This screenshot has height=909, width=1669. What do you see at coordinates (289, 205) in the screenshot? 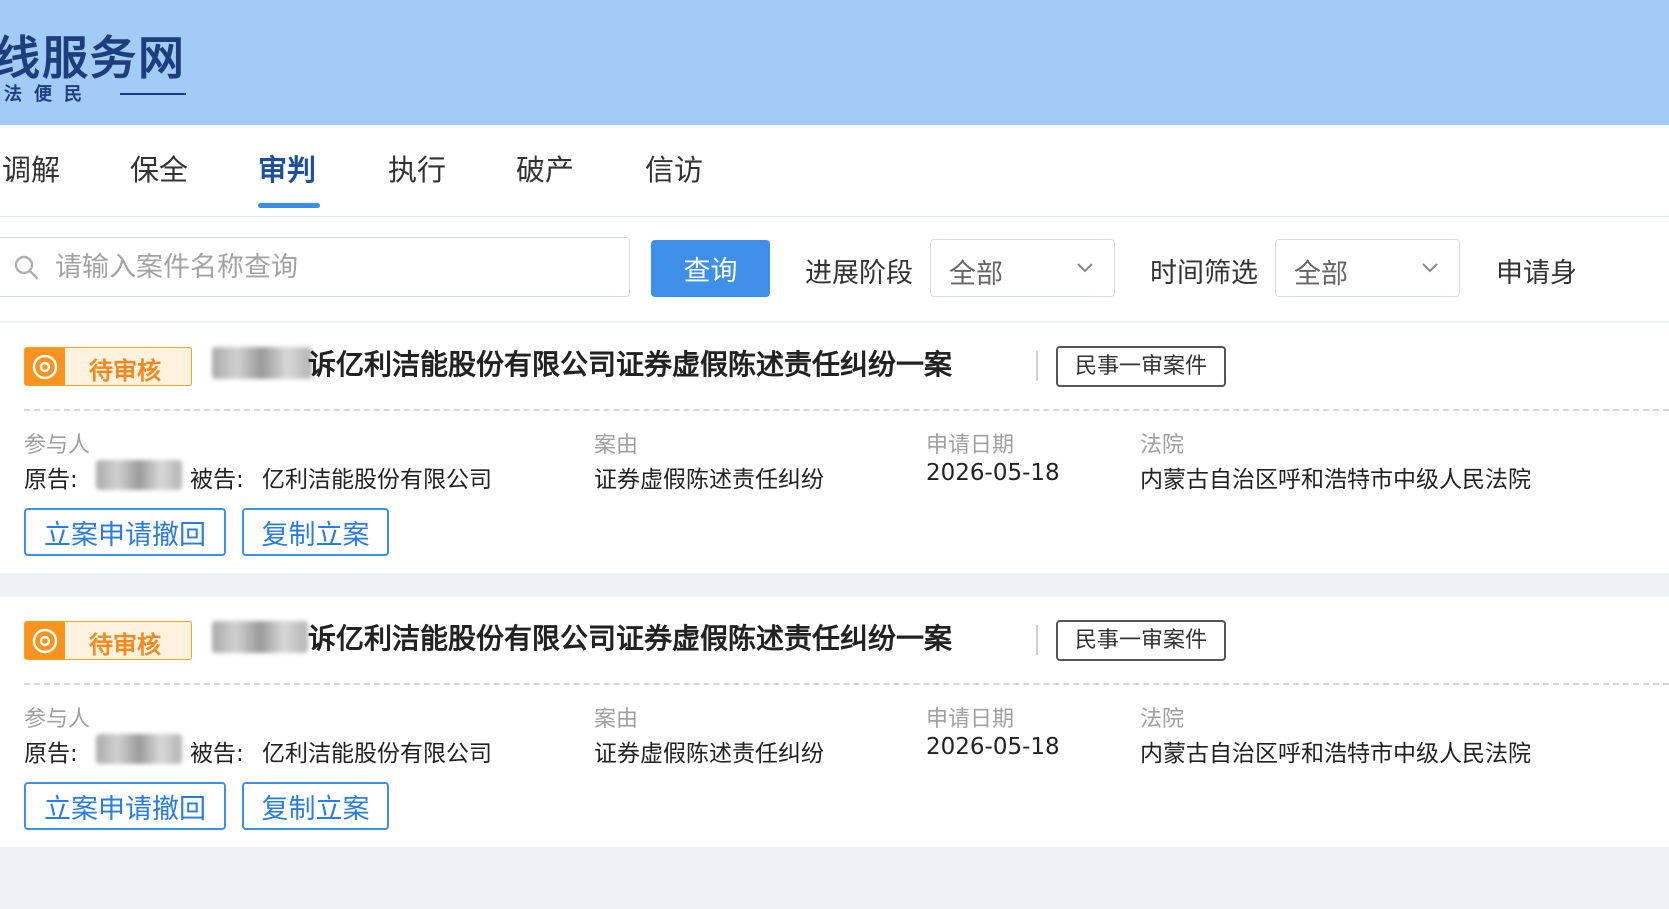
I see `active-tab-indicator` at bounding box center [289, 205].